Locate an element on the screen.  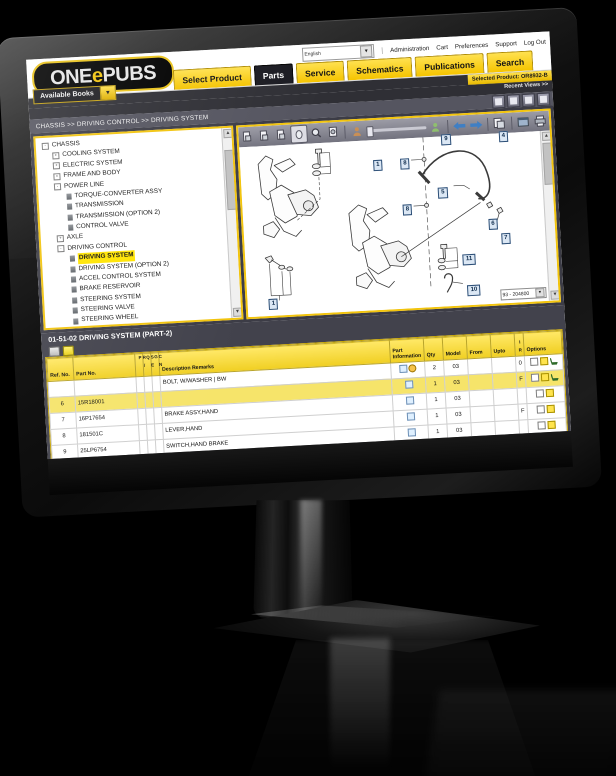
diagram-callout: 5 is located at coordinates (442, 193).